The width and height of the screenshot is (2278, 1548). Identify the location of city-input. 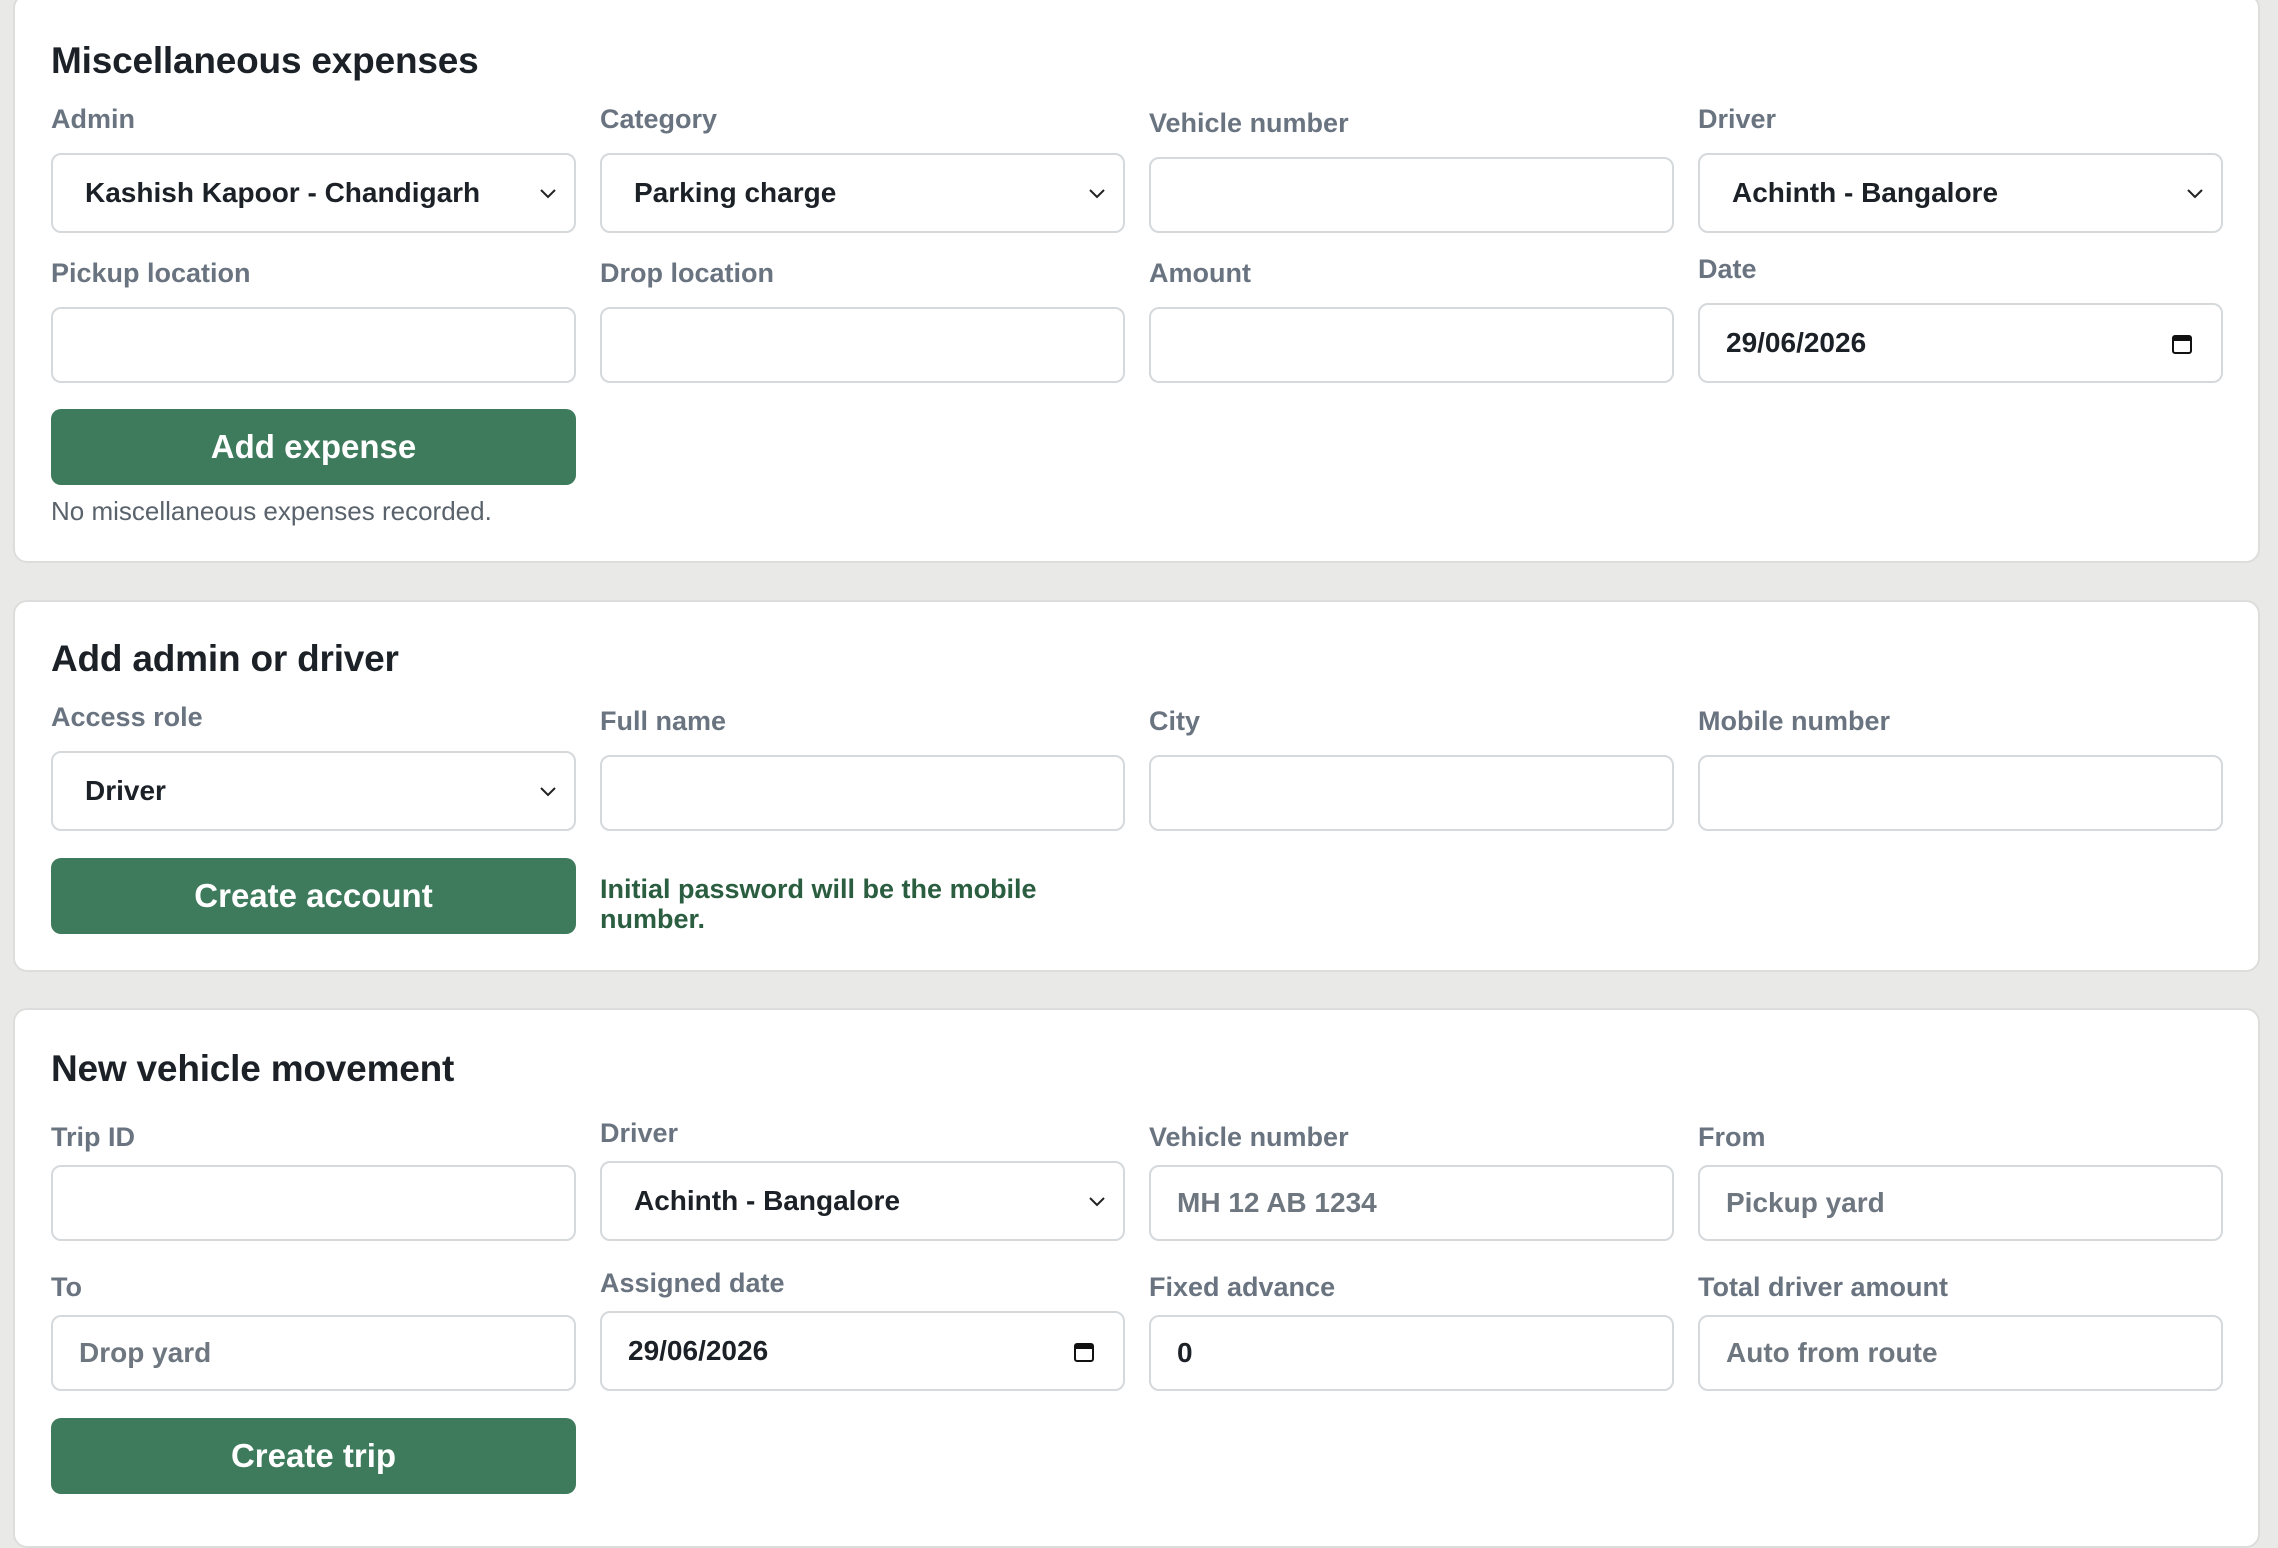
(1411, 793).